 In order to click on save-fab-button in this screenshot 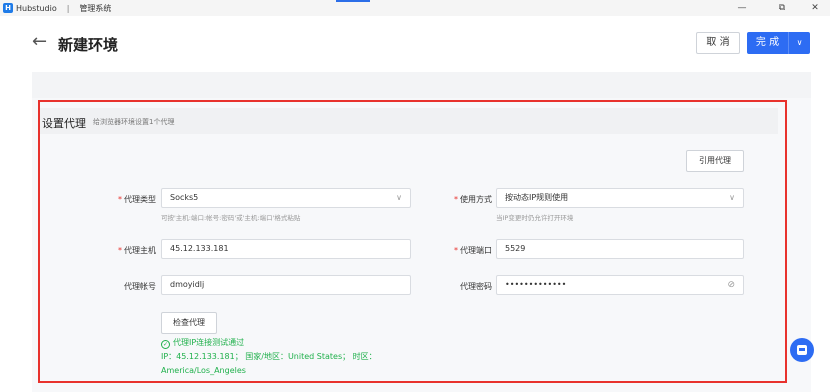, I will do `click(802, 350)`.